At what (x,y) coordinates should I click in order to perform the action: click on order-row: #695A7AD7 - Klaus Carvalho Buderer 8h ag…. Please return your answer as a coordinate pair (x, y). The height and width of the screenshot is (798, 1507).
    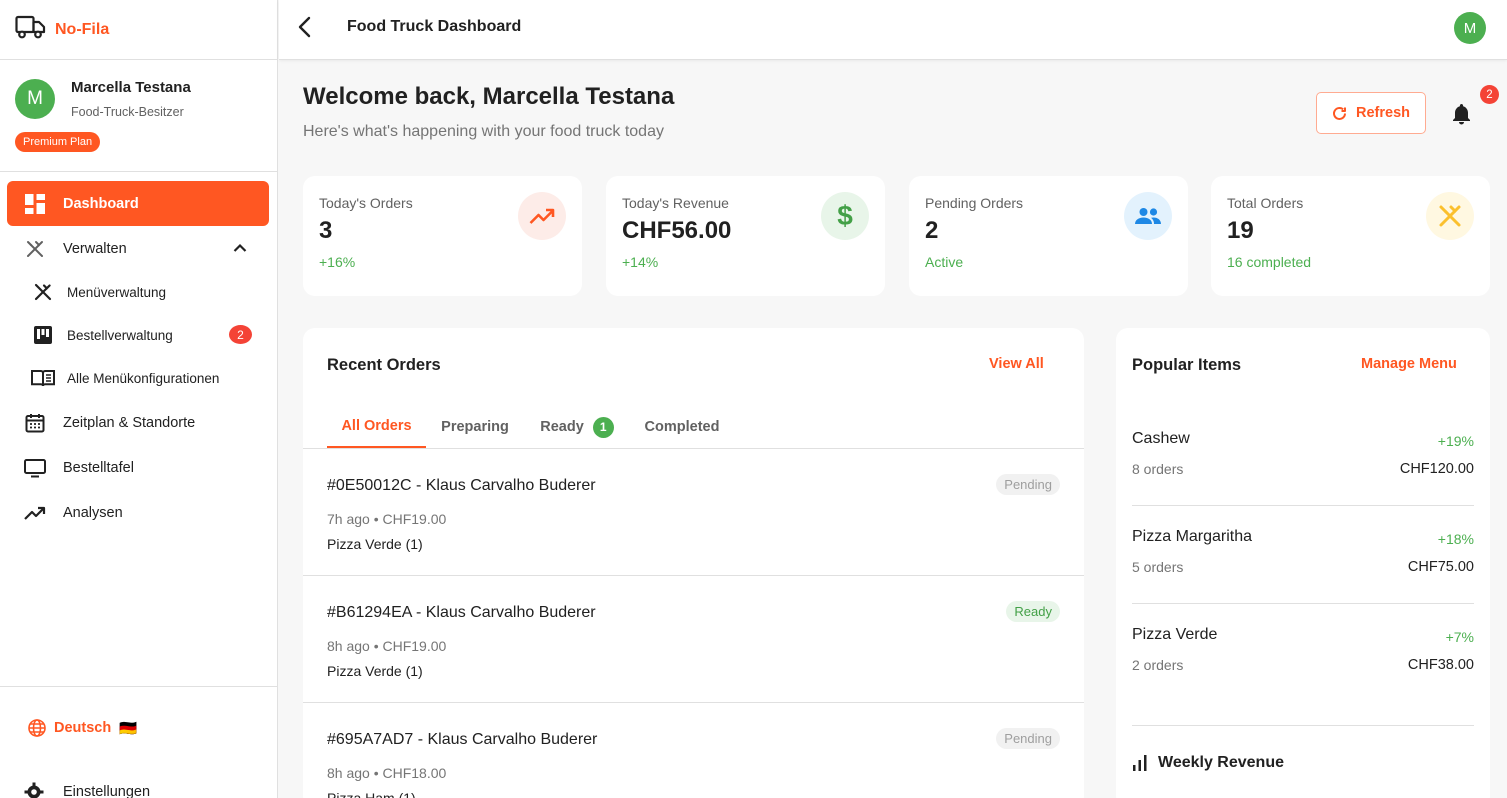
    Looking at the image, I should click on (693, 750).